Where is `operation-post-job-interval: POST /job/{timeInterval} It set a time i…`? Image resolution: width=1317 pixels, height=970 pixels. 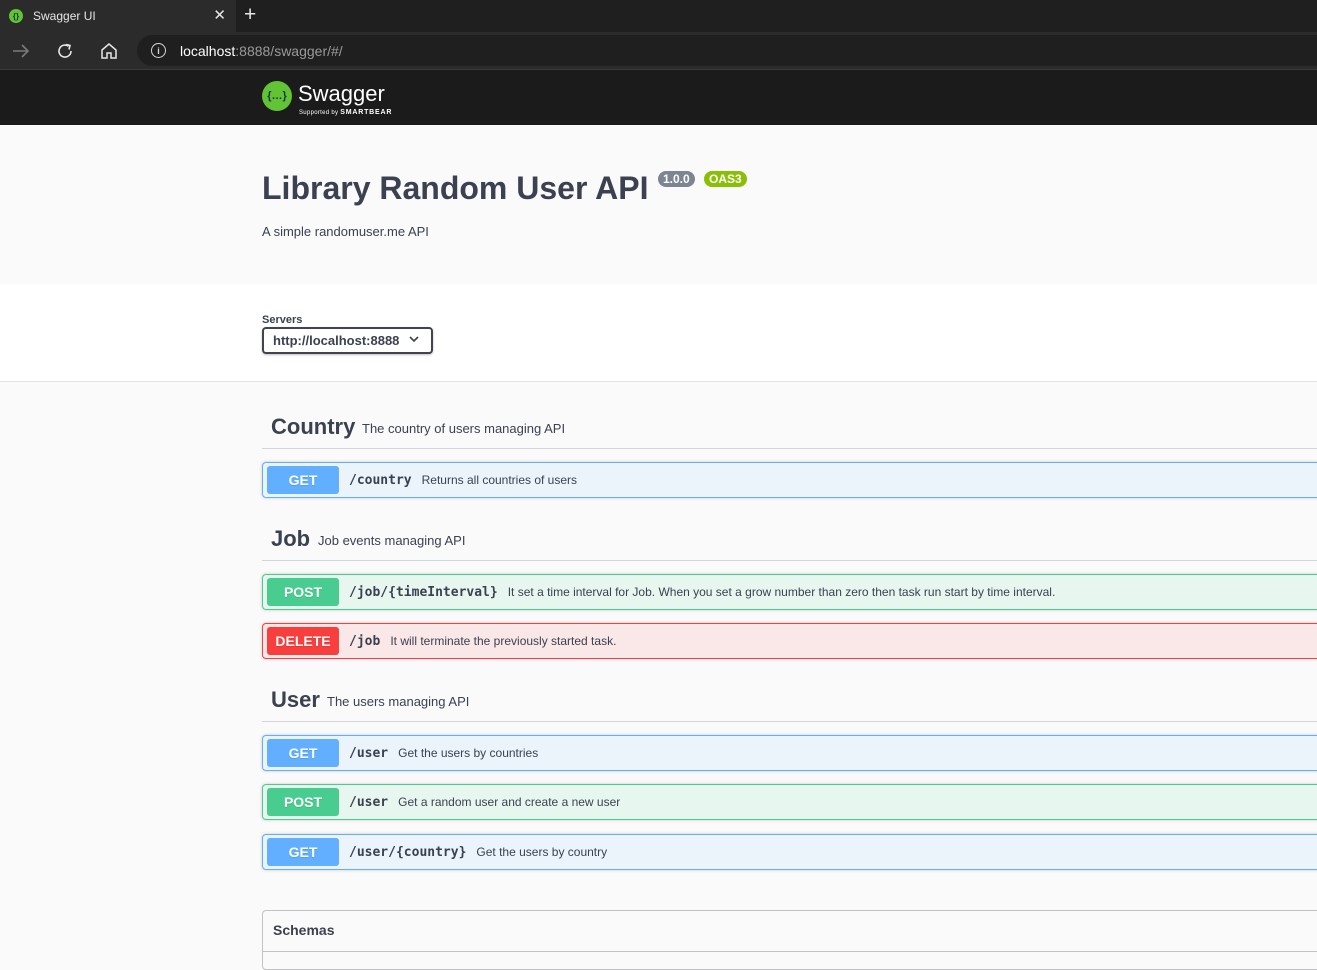
operation-post-job-interval: POST /job/{timeInterval} It set a time i… is located at coordinates (789, 592).